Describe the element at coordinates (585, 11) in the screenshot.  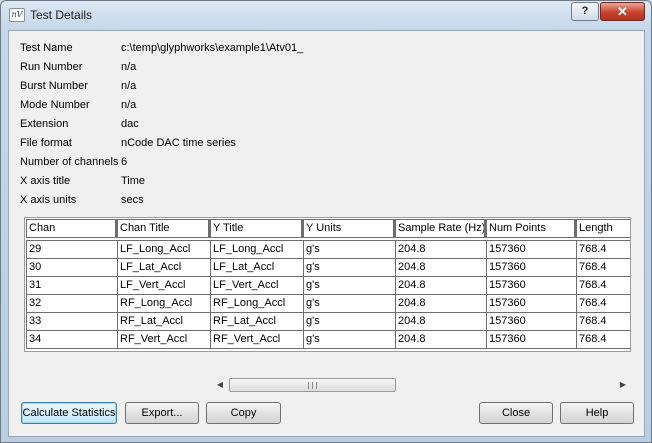
I see `title-help-button: ?` at that location.